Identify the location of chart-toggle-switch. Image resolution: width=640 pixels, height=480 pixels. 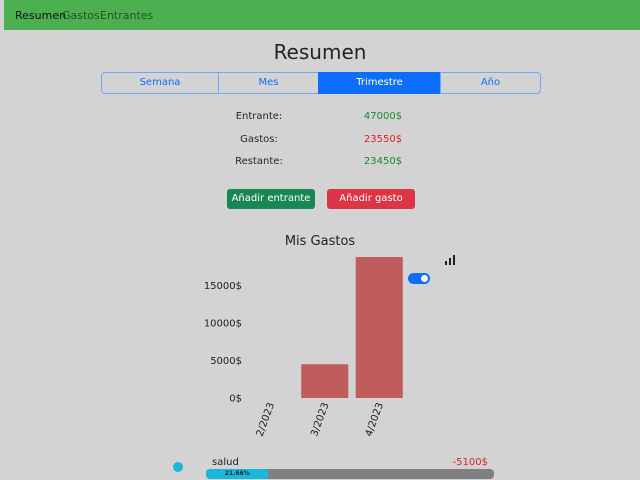
(419, 278).